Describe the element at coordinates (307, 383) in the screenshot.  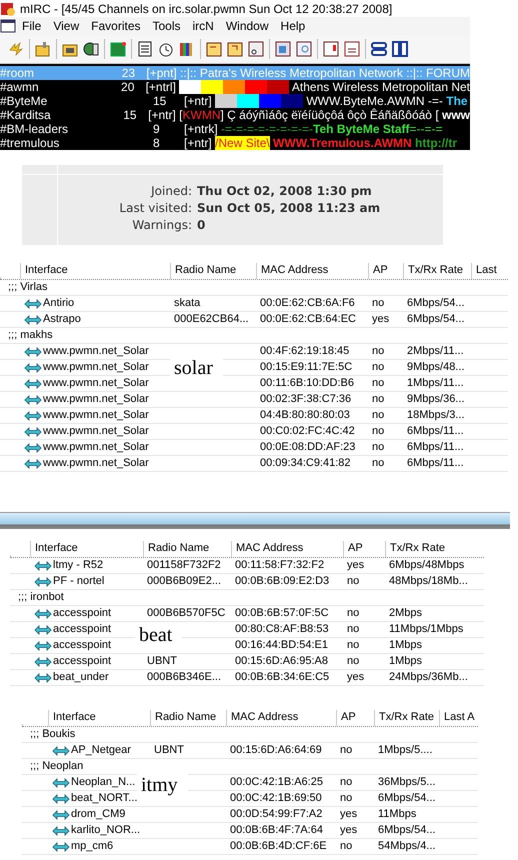
I see `table-cell-text: 00:11:6B:10:DD:B6` at that location.